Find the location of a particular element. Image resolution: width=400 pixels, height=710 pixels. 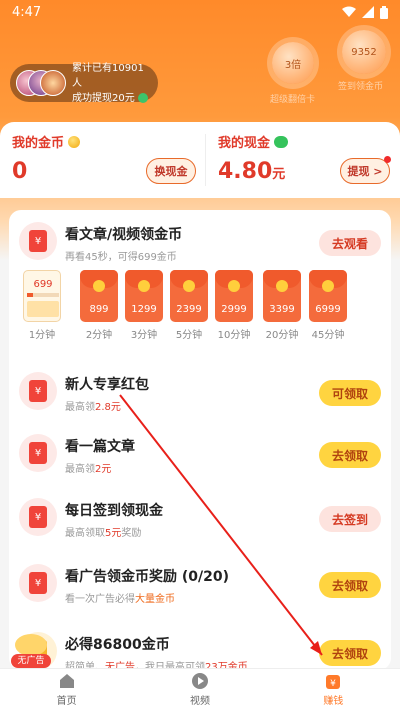

multiplier-bubble: 3倍 is located at coordinates (293, 63).